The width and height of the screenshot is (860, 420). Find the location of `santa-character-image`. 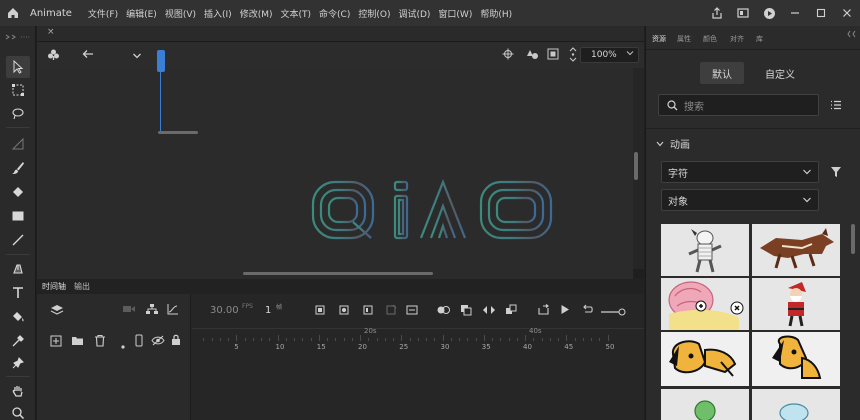

santa-character-image is located at coordinates (796, 304).